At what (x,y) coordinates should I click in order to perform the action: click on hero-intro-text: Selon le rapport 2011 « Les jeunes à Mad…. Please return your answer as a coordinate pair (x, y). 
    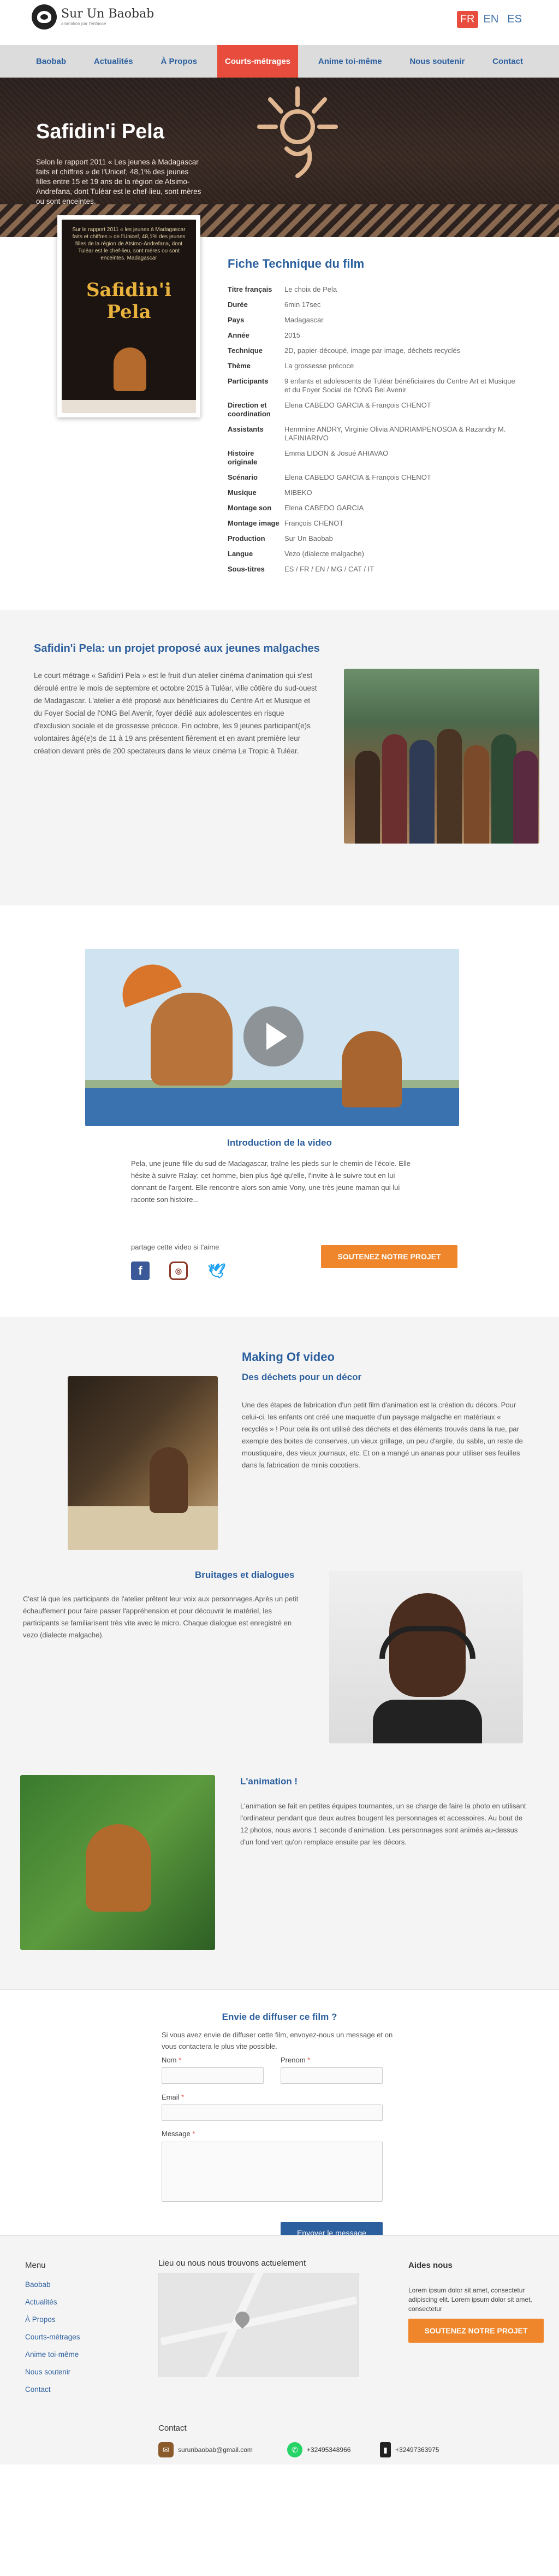
    Looking at the image, I should click on (118, 182).